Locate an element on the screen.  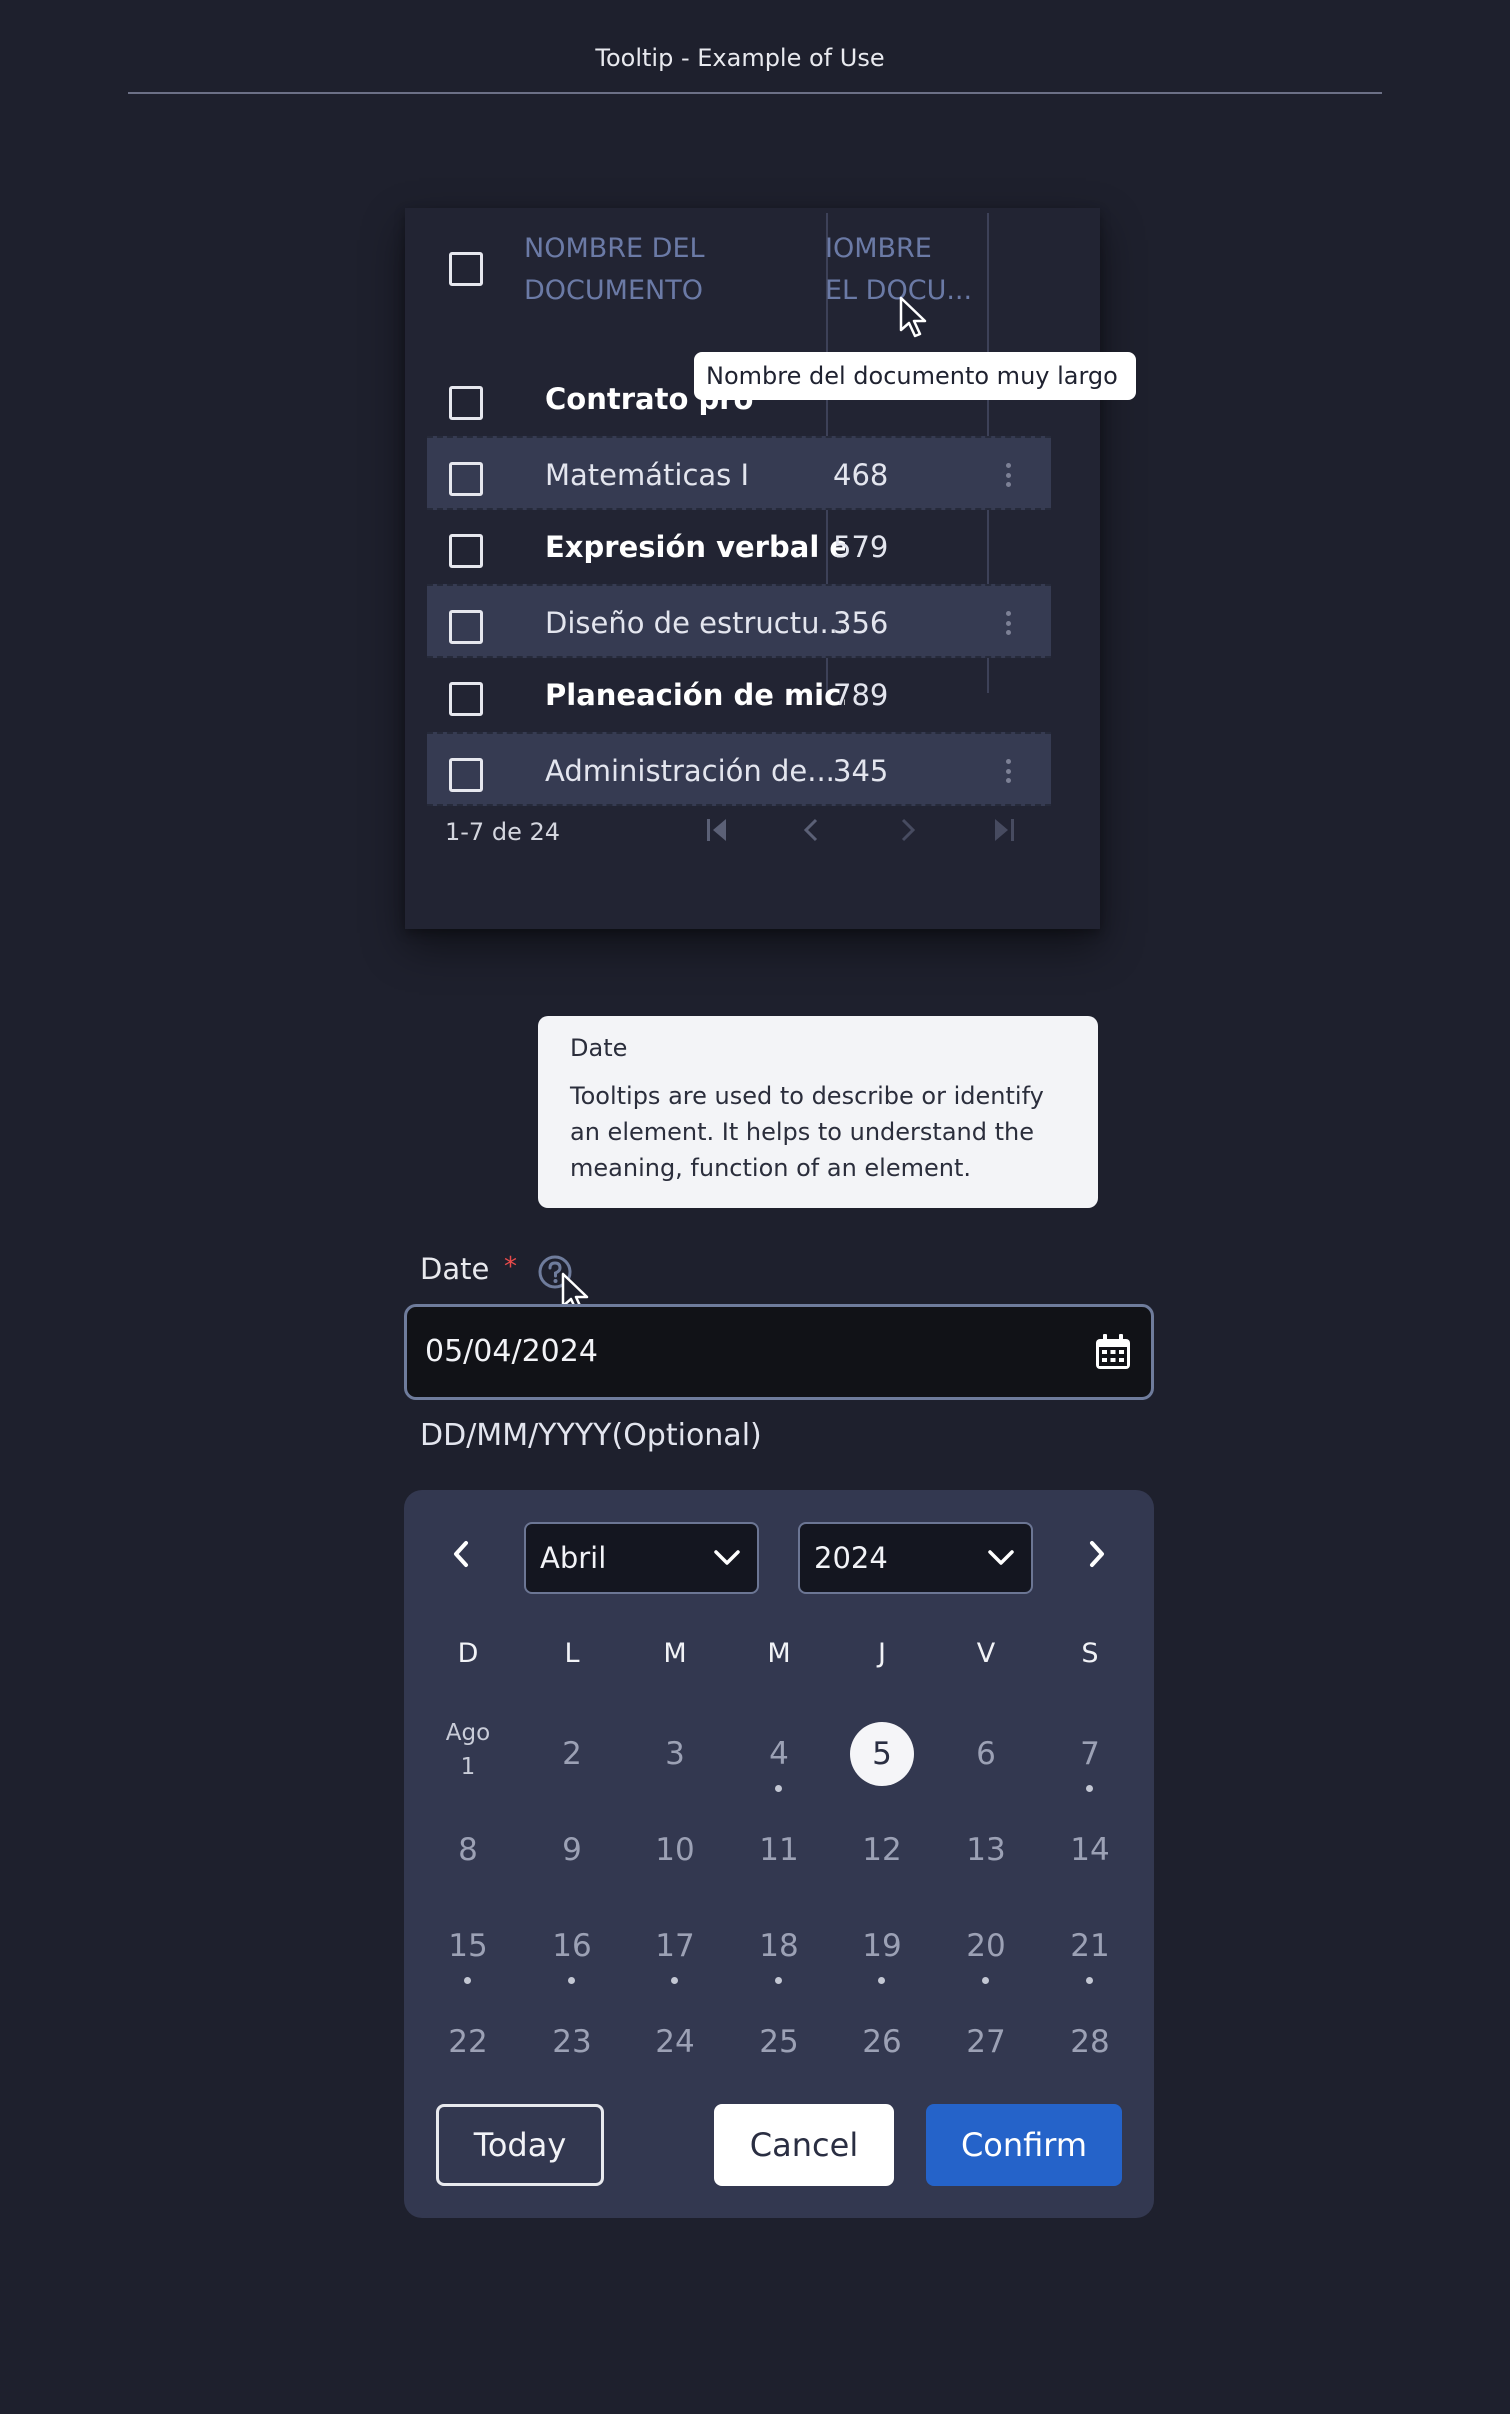
page-title: Tooltip - Example of Use is located at coordinates (740, 58).